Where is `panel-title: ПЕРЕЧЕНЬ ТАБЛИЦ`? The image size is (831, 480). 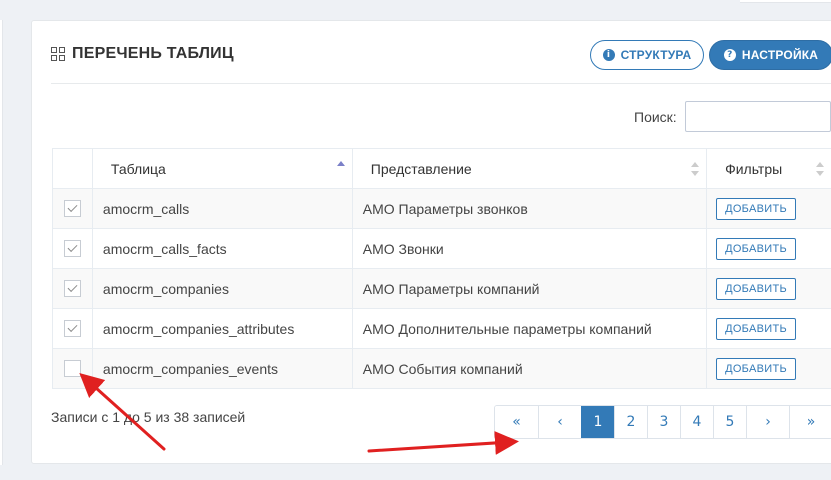
panel-title: ПЕРЕЧЕНЬ ТАБЛИЦ is located at coordinates (142, 54).